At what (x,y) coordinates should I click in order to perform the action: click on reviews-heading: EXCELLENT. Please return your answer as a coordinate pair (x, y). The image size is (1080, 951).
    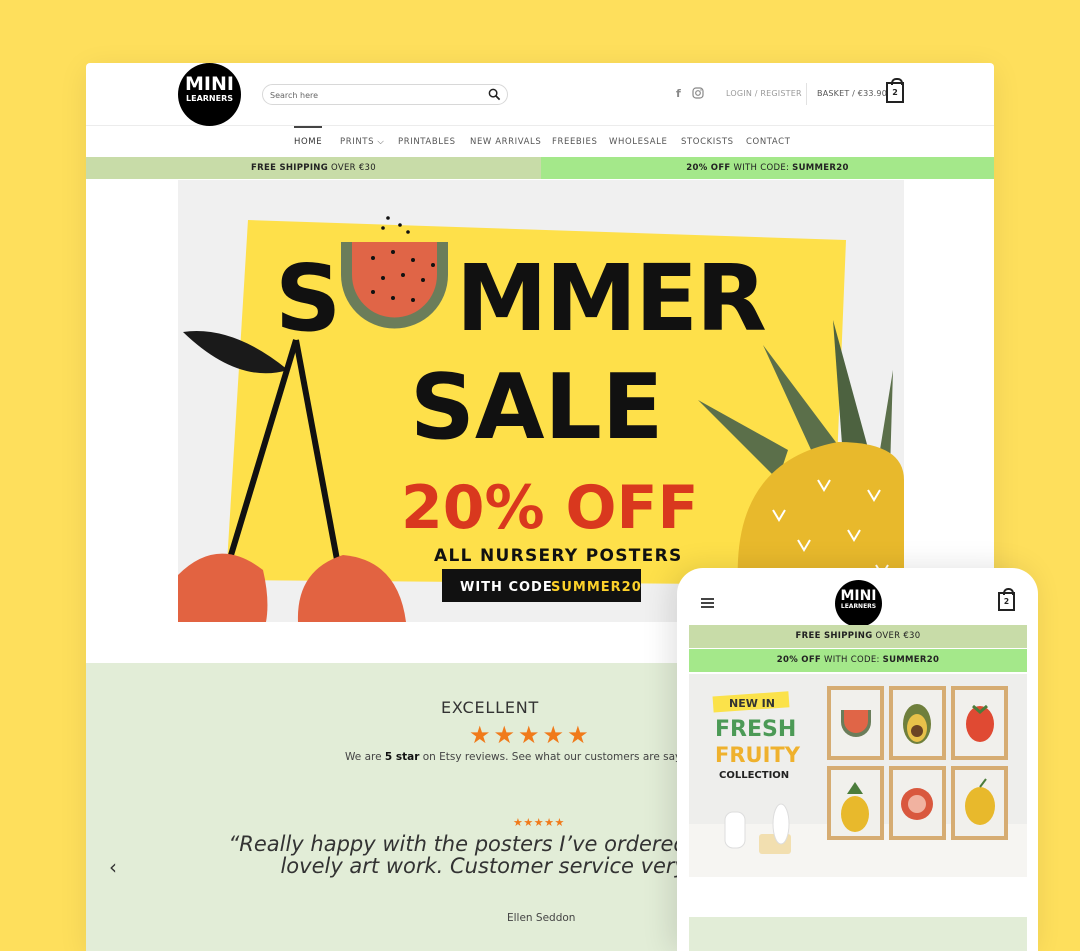
    Looking at the image, I should click on (490, 707).